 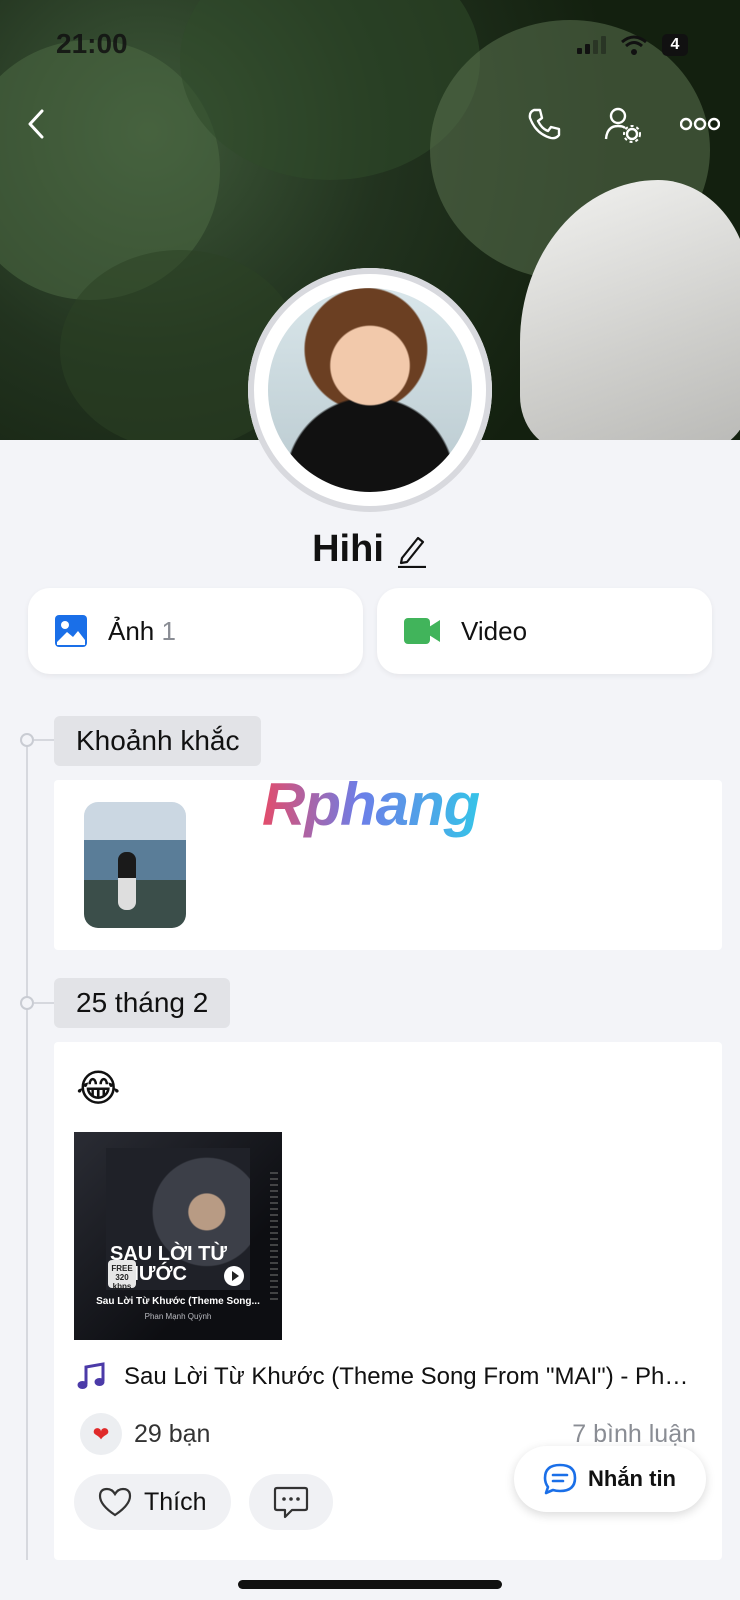 I want to click on message-label: Nhắn tin, so click(x=632, y=1478).